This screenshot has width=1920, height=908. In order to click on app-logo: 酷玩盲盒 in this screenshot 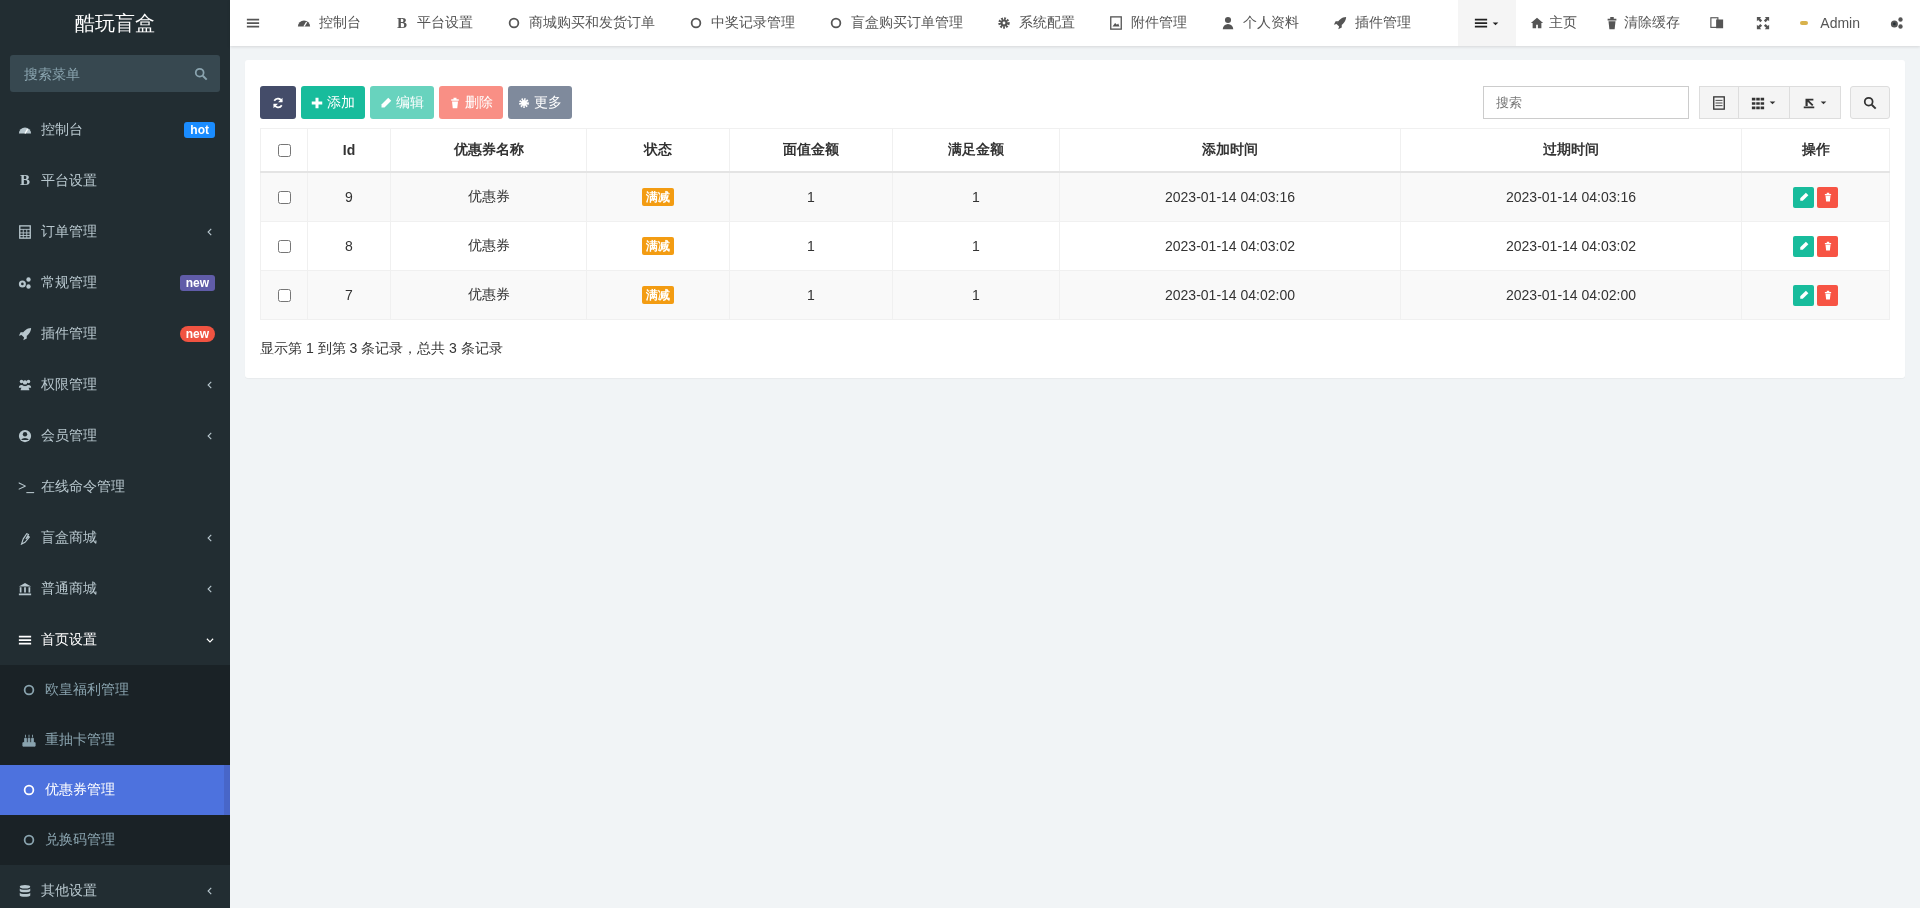, I will do `click(115, 23)`.